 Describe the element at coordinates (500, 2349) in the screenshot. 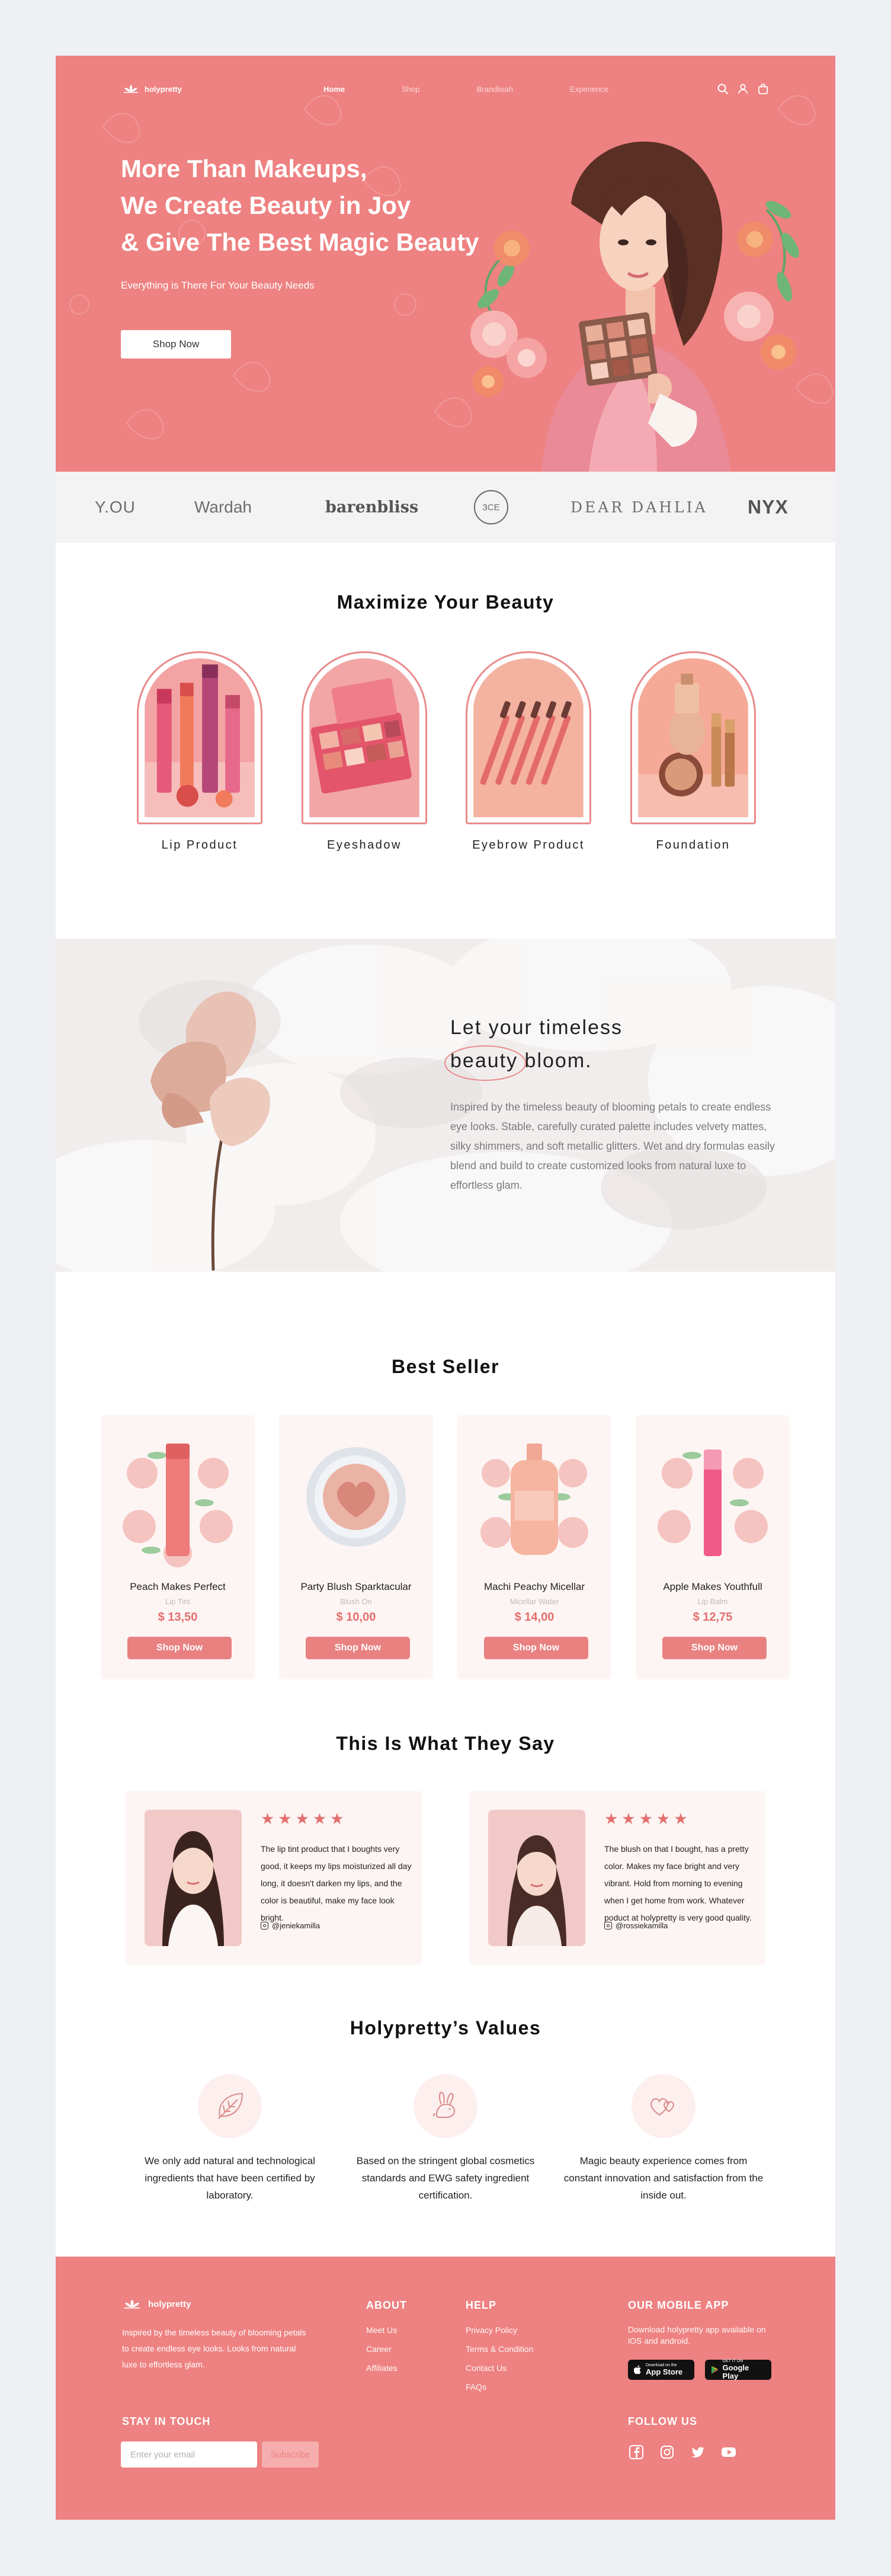

I see `footer-link-terms: Terms & Condition` at that location.